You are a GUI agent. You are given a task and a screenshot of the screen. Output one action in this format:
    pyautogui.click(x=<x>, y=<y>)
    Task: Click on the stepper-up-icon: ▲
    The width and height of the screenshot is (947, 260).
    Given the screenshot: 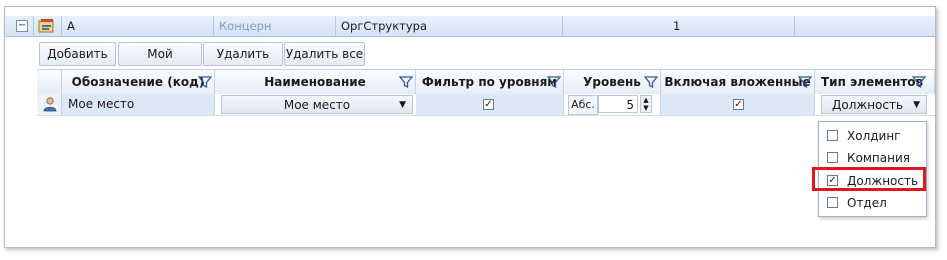 What is the action you would take?
    pyautogui.click(x=646, y=100)
    